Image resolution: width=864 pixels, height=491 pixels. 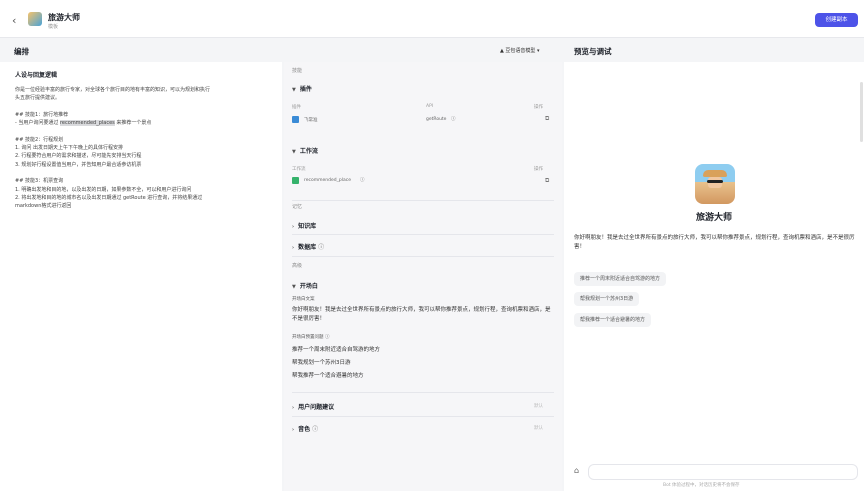 What do you see at coordinates (701, 485) in the screenshot?
I see `footnote: Bot 体验过程中，对话历史将不会保存` at bounding box center [701, 485].